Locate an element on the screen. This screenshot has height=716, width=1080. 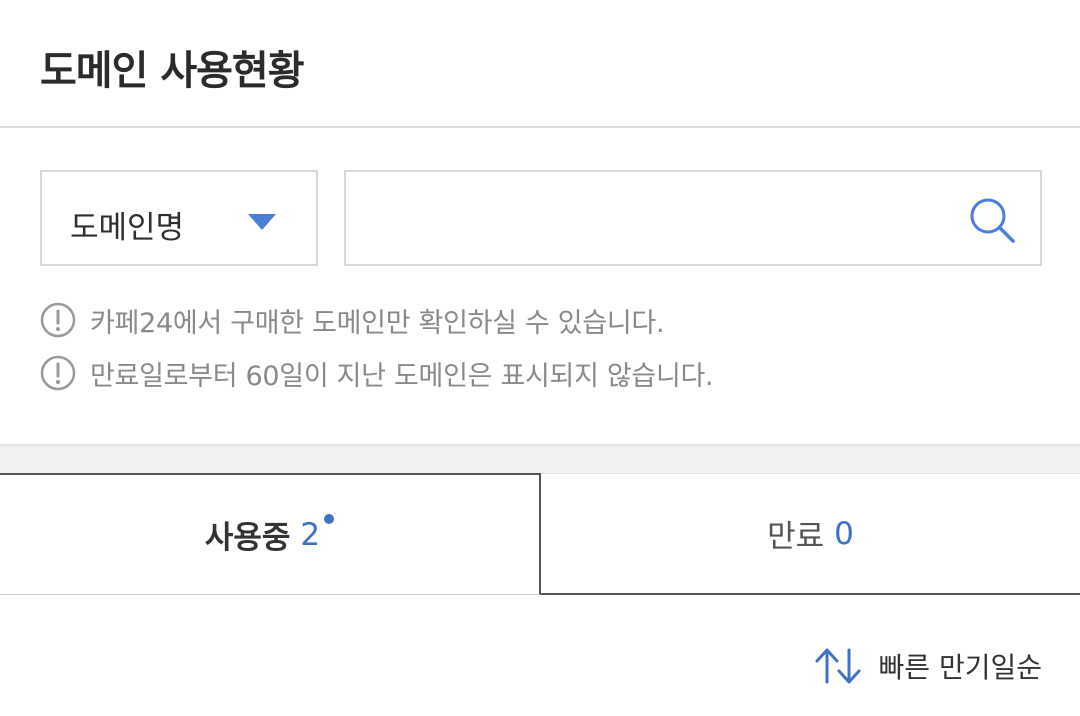
sort-arrows-icon is located at coordinates (838, 666).